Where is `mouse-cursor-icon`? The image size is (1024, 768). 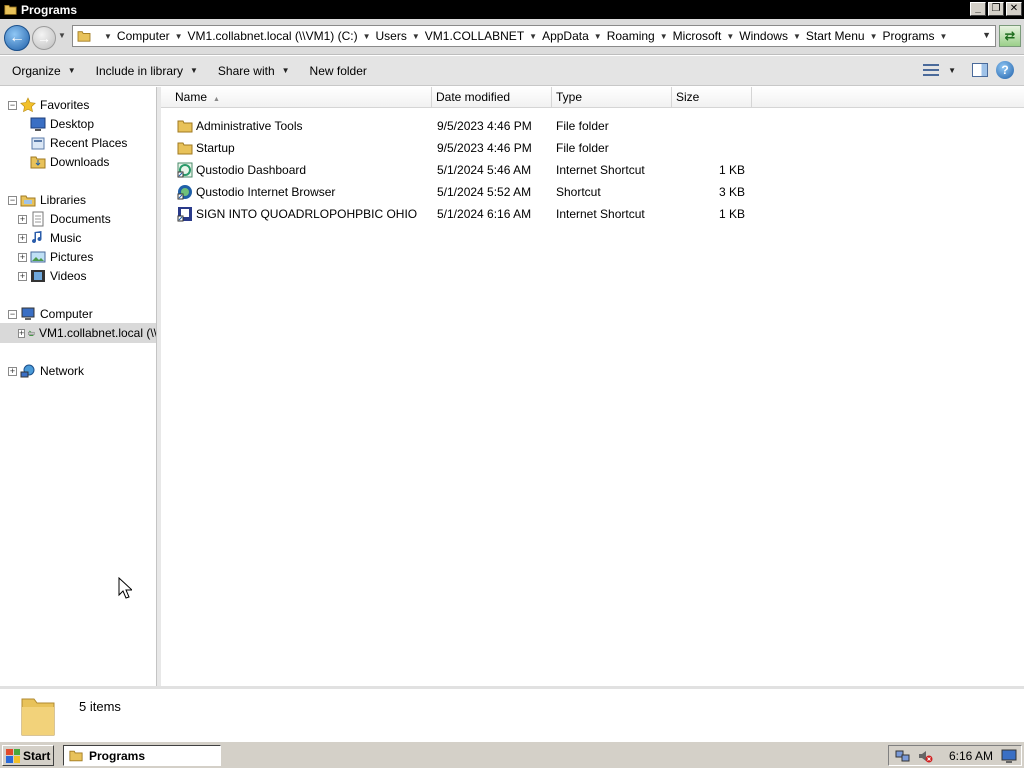
mouse-cursor-icon is located at coordinates (125, 588).